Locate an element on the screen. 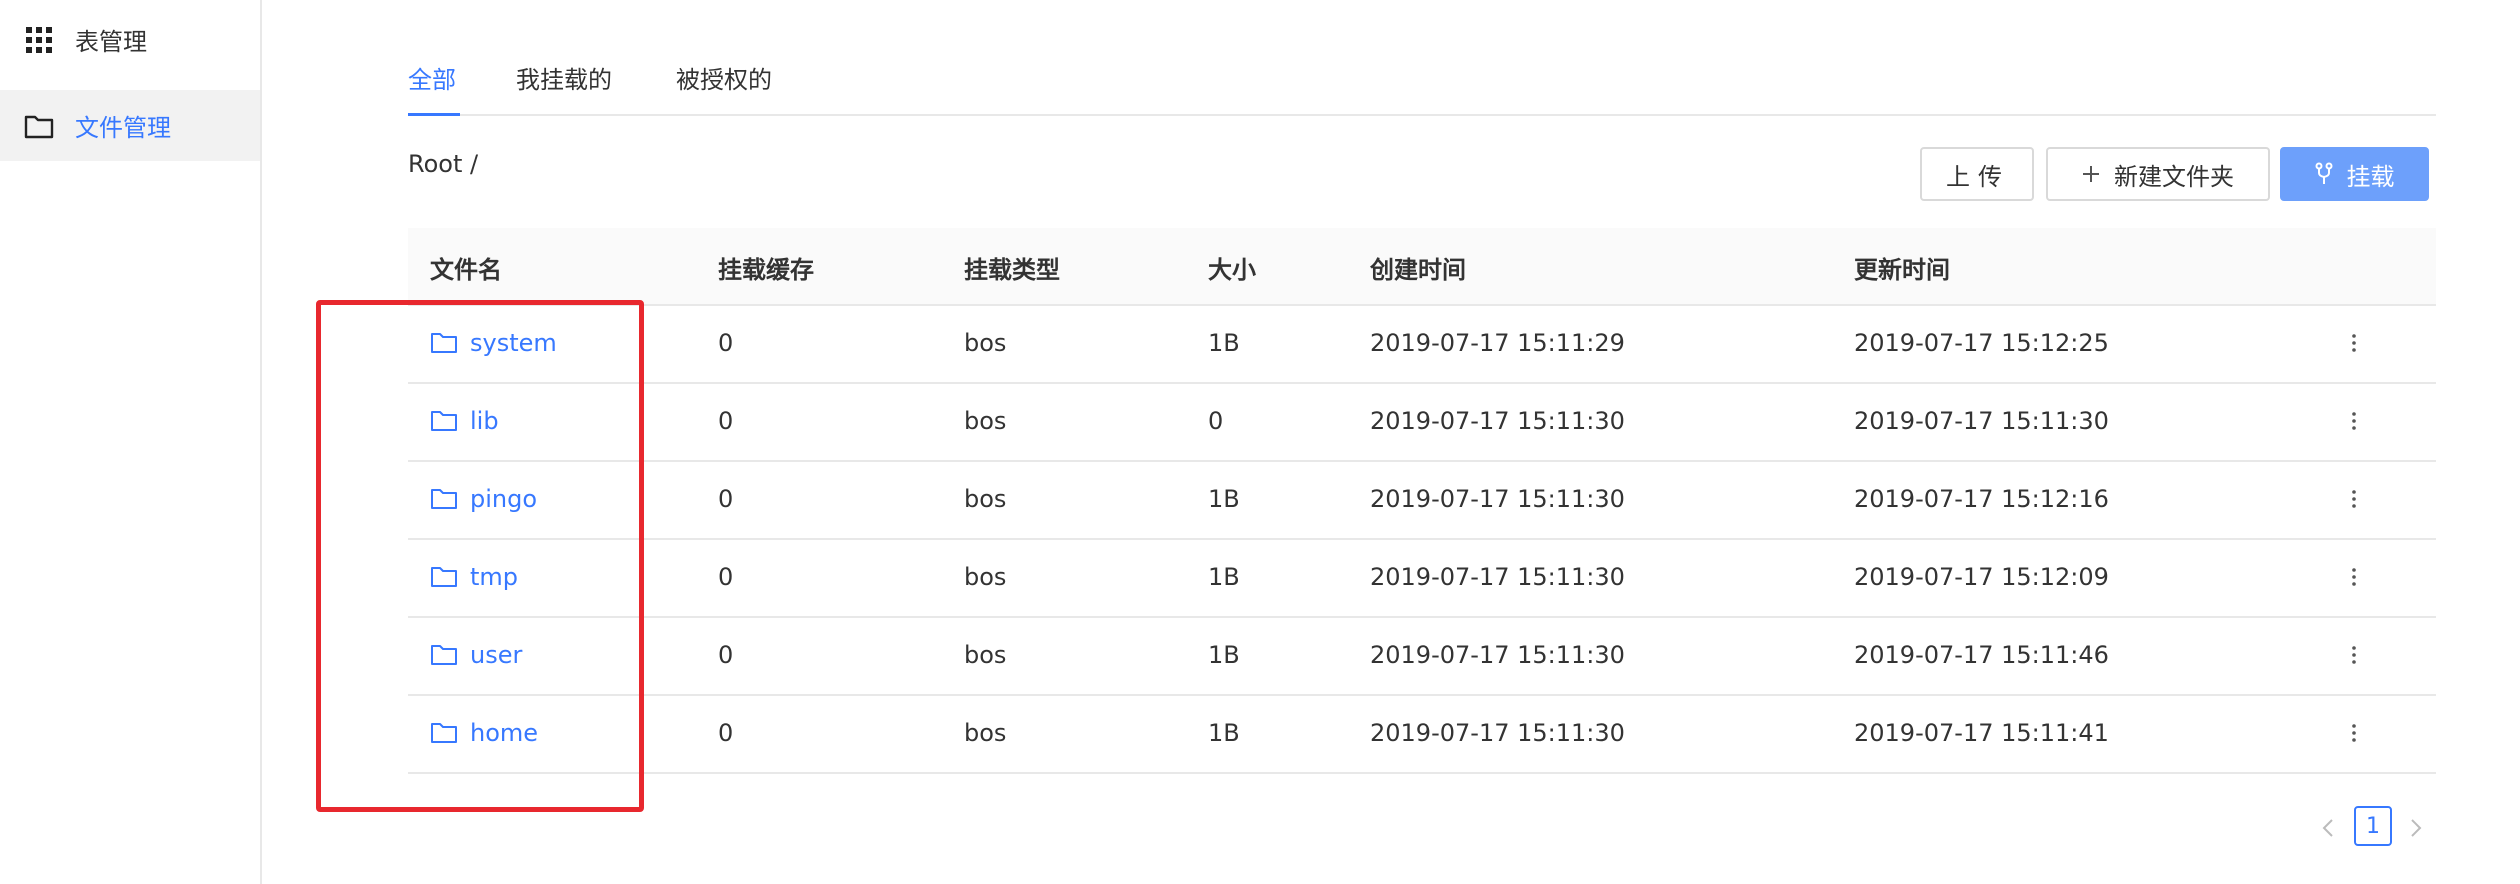 Image resolution: width=2520 pixels, height=884 pixels. column-header-created: 创建时间 is located at coordinates (1418, 270).